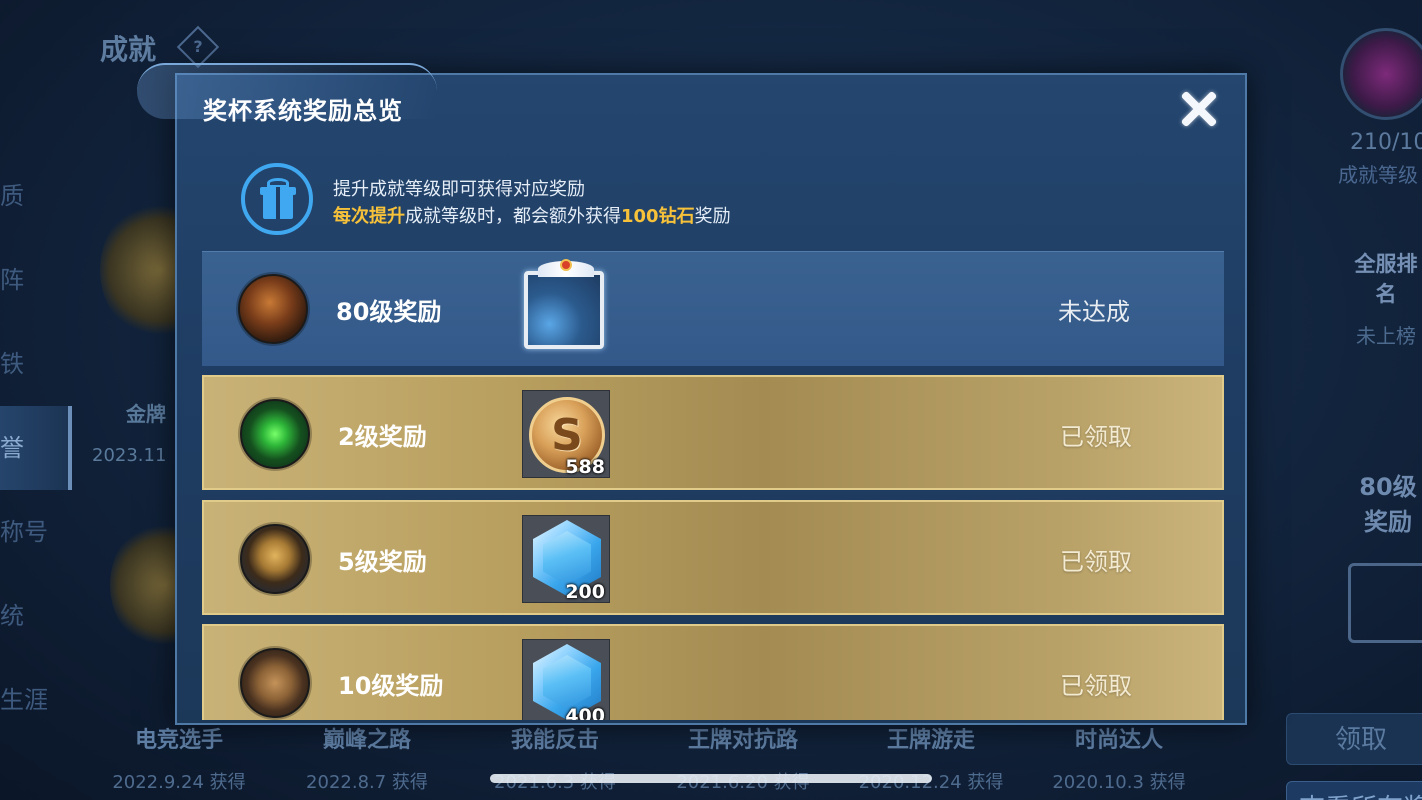 The width and height of the screenshot is (1422, 800). Describe the element at coordinates (566, 559) in the screenshot. I see `diamond-icon: 200` at that location.